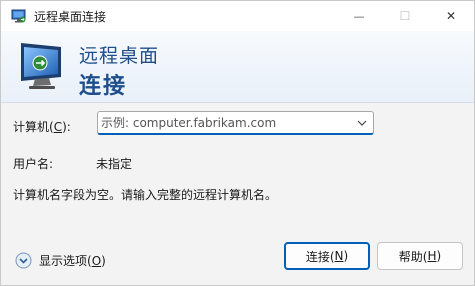  I want to click on help-accesskey: H, so click(432, 256).